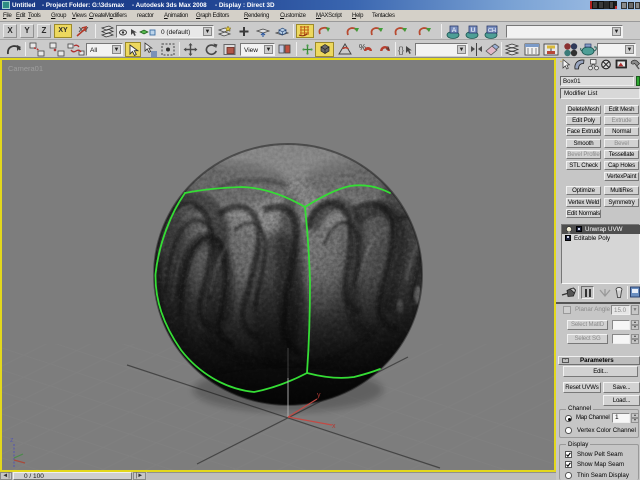  What do you see at coordinates (492, 31) in the screenshot?
I see `svg-text: CH` at bounding box center [492, 31].